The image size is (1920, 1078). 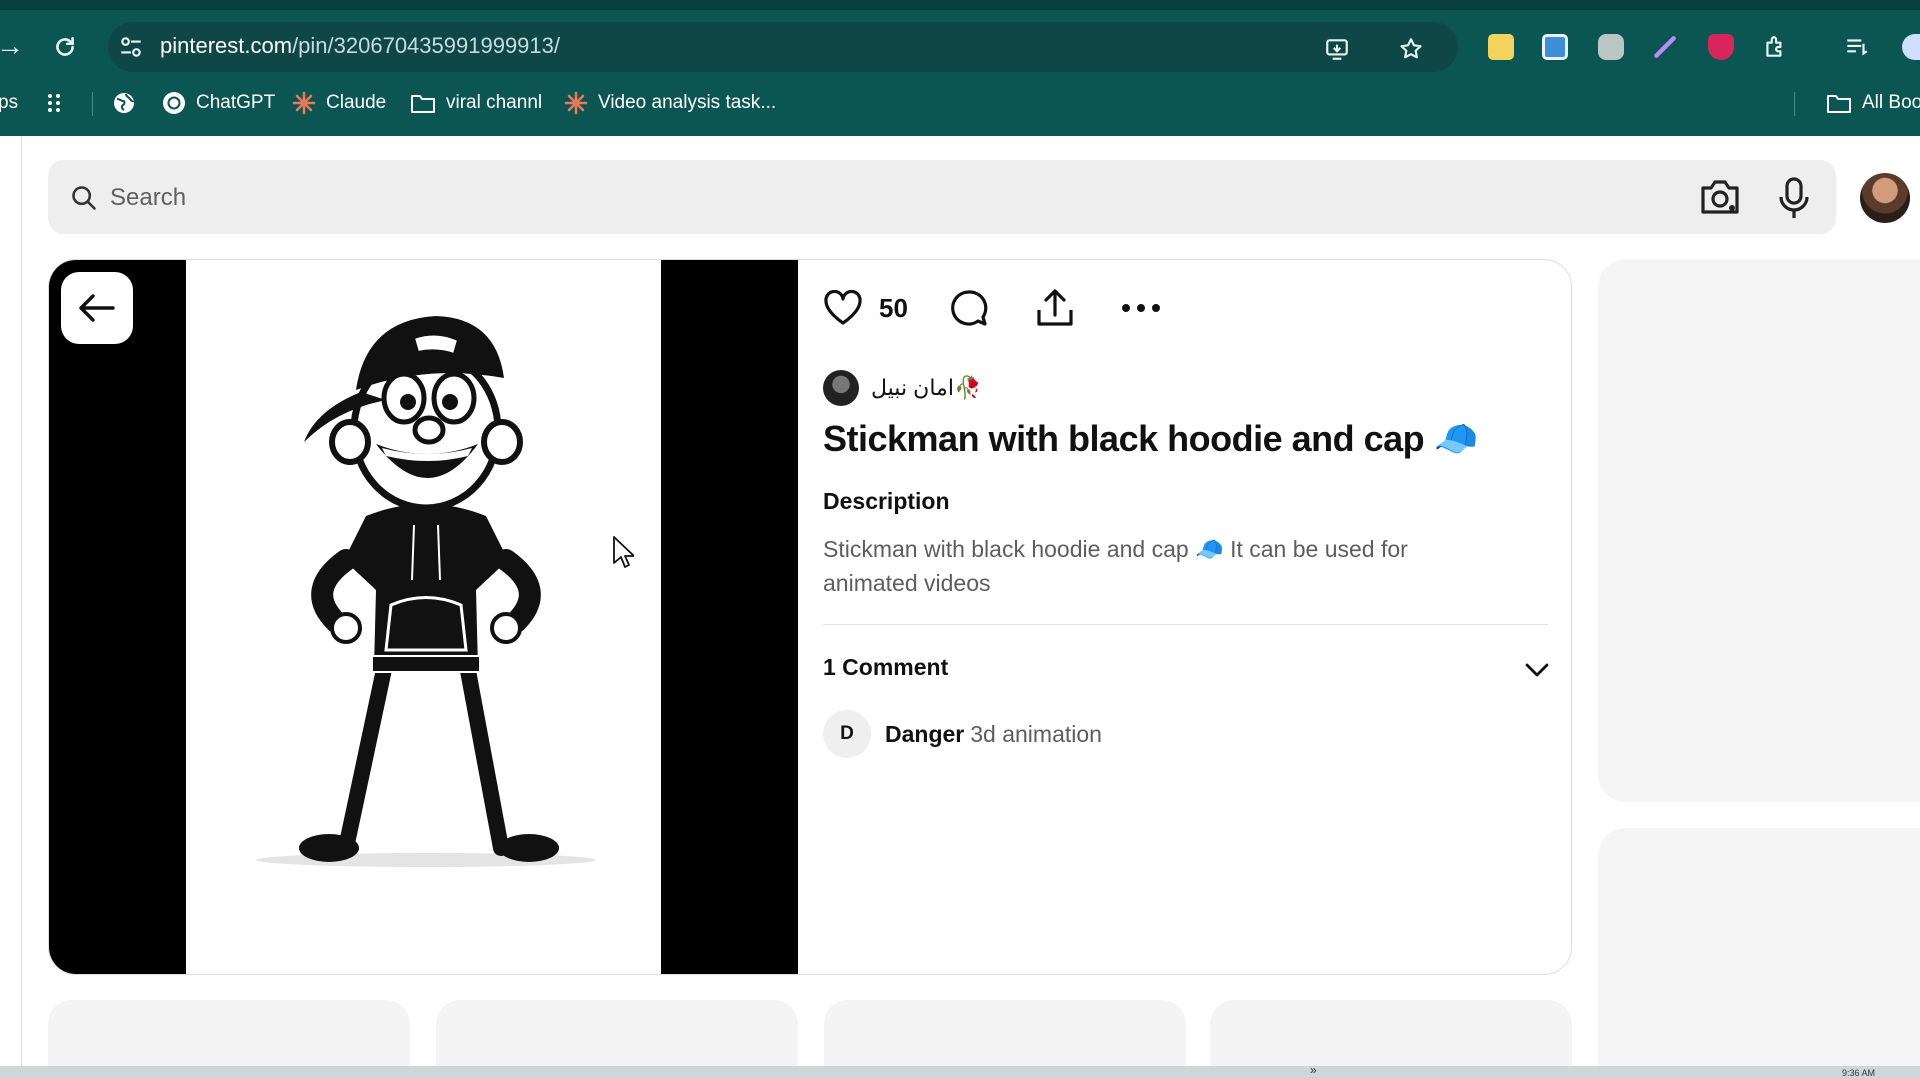 I want to click on search-bar, so click(x=942, y=197).